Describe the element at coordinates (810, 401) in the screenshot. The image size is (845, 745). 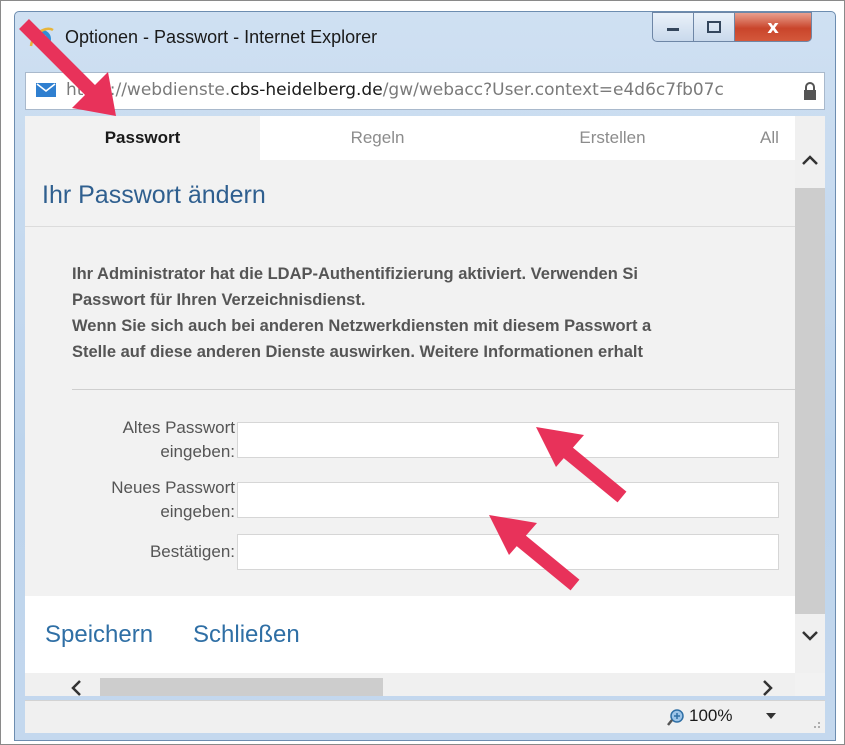
I see `vertical-scroll-thumb` at that location.